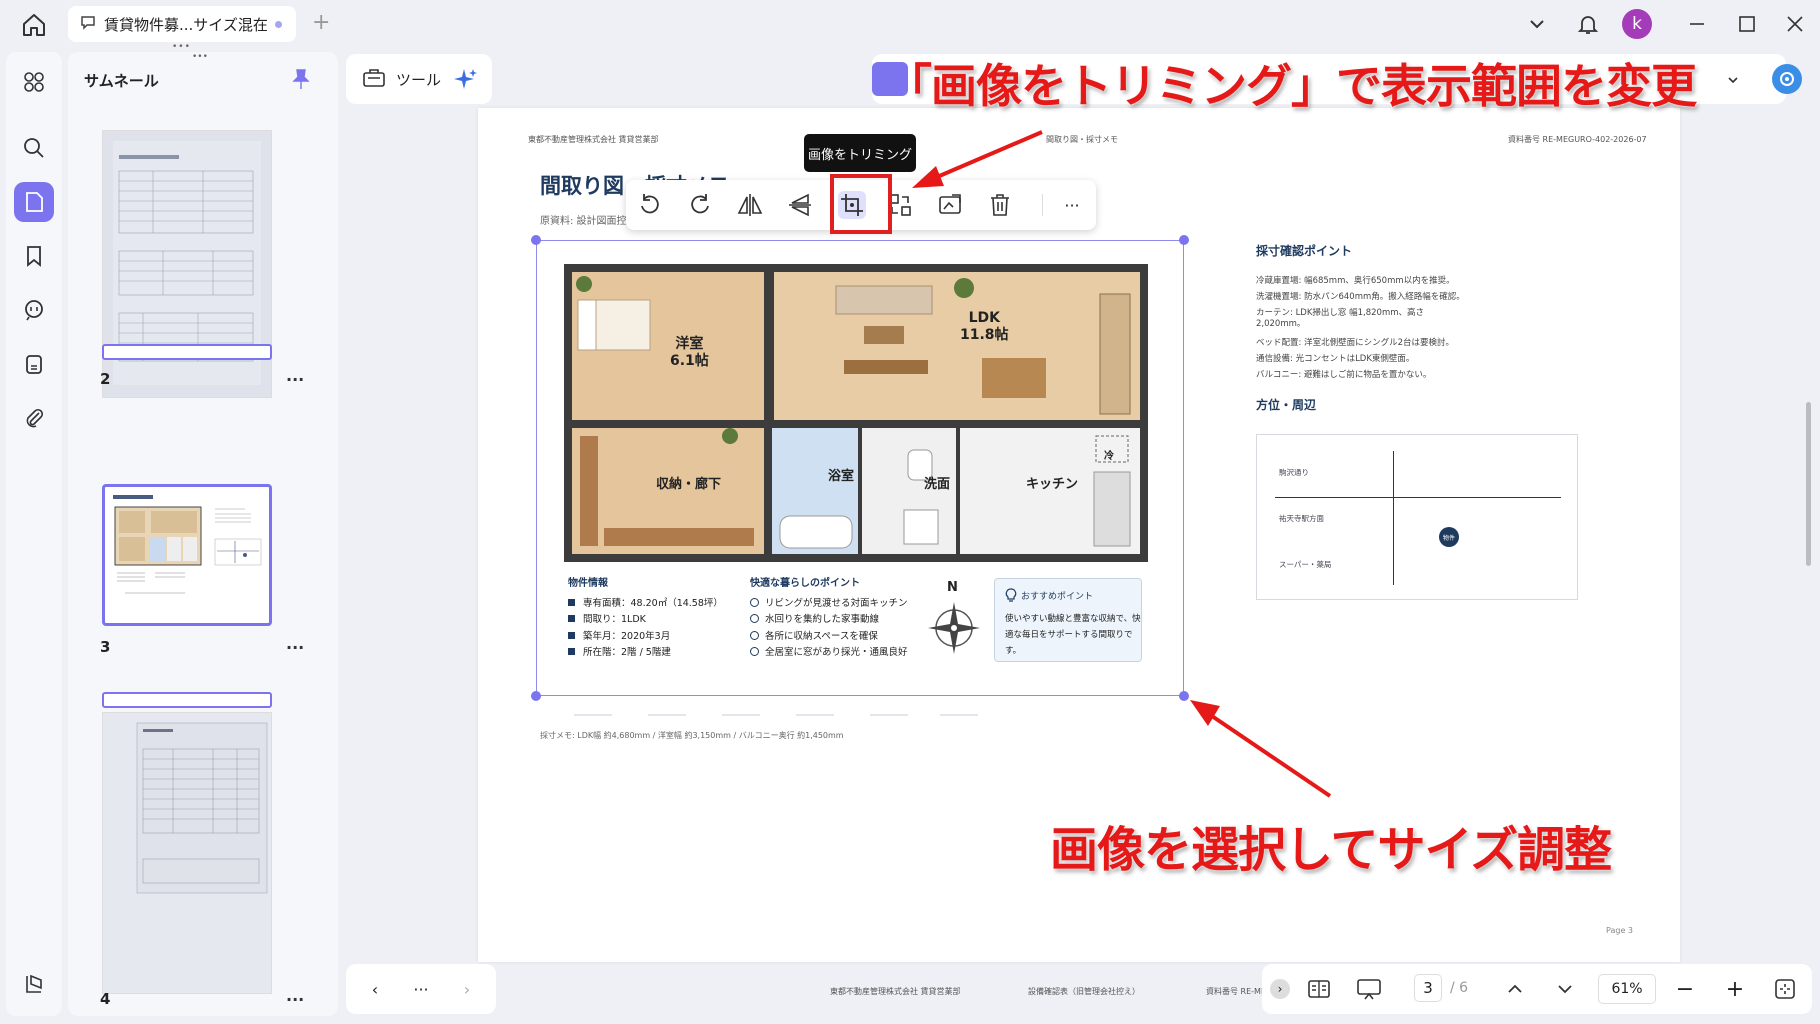 The image size is (1820, 1024). I want to click on thumbnail-number: 3, so click(105, 647).